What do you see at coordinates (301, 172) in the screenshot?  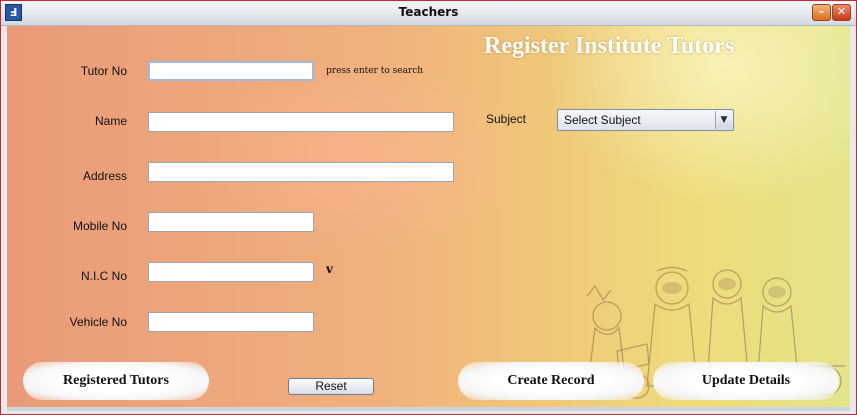 I see `address-input` at bounding box center [301, 172].